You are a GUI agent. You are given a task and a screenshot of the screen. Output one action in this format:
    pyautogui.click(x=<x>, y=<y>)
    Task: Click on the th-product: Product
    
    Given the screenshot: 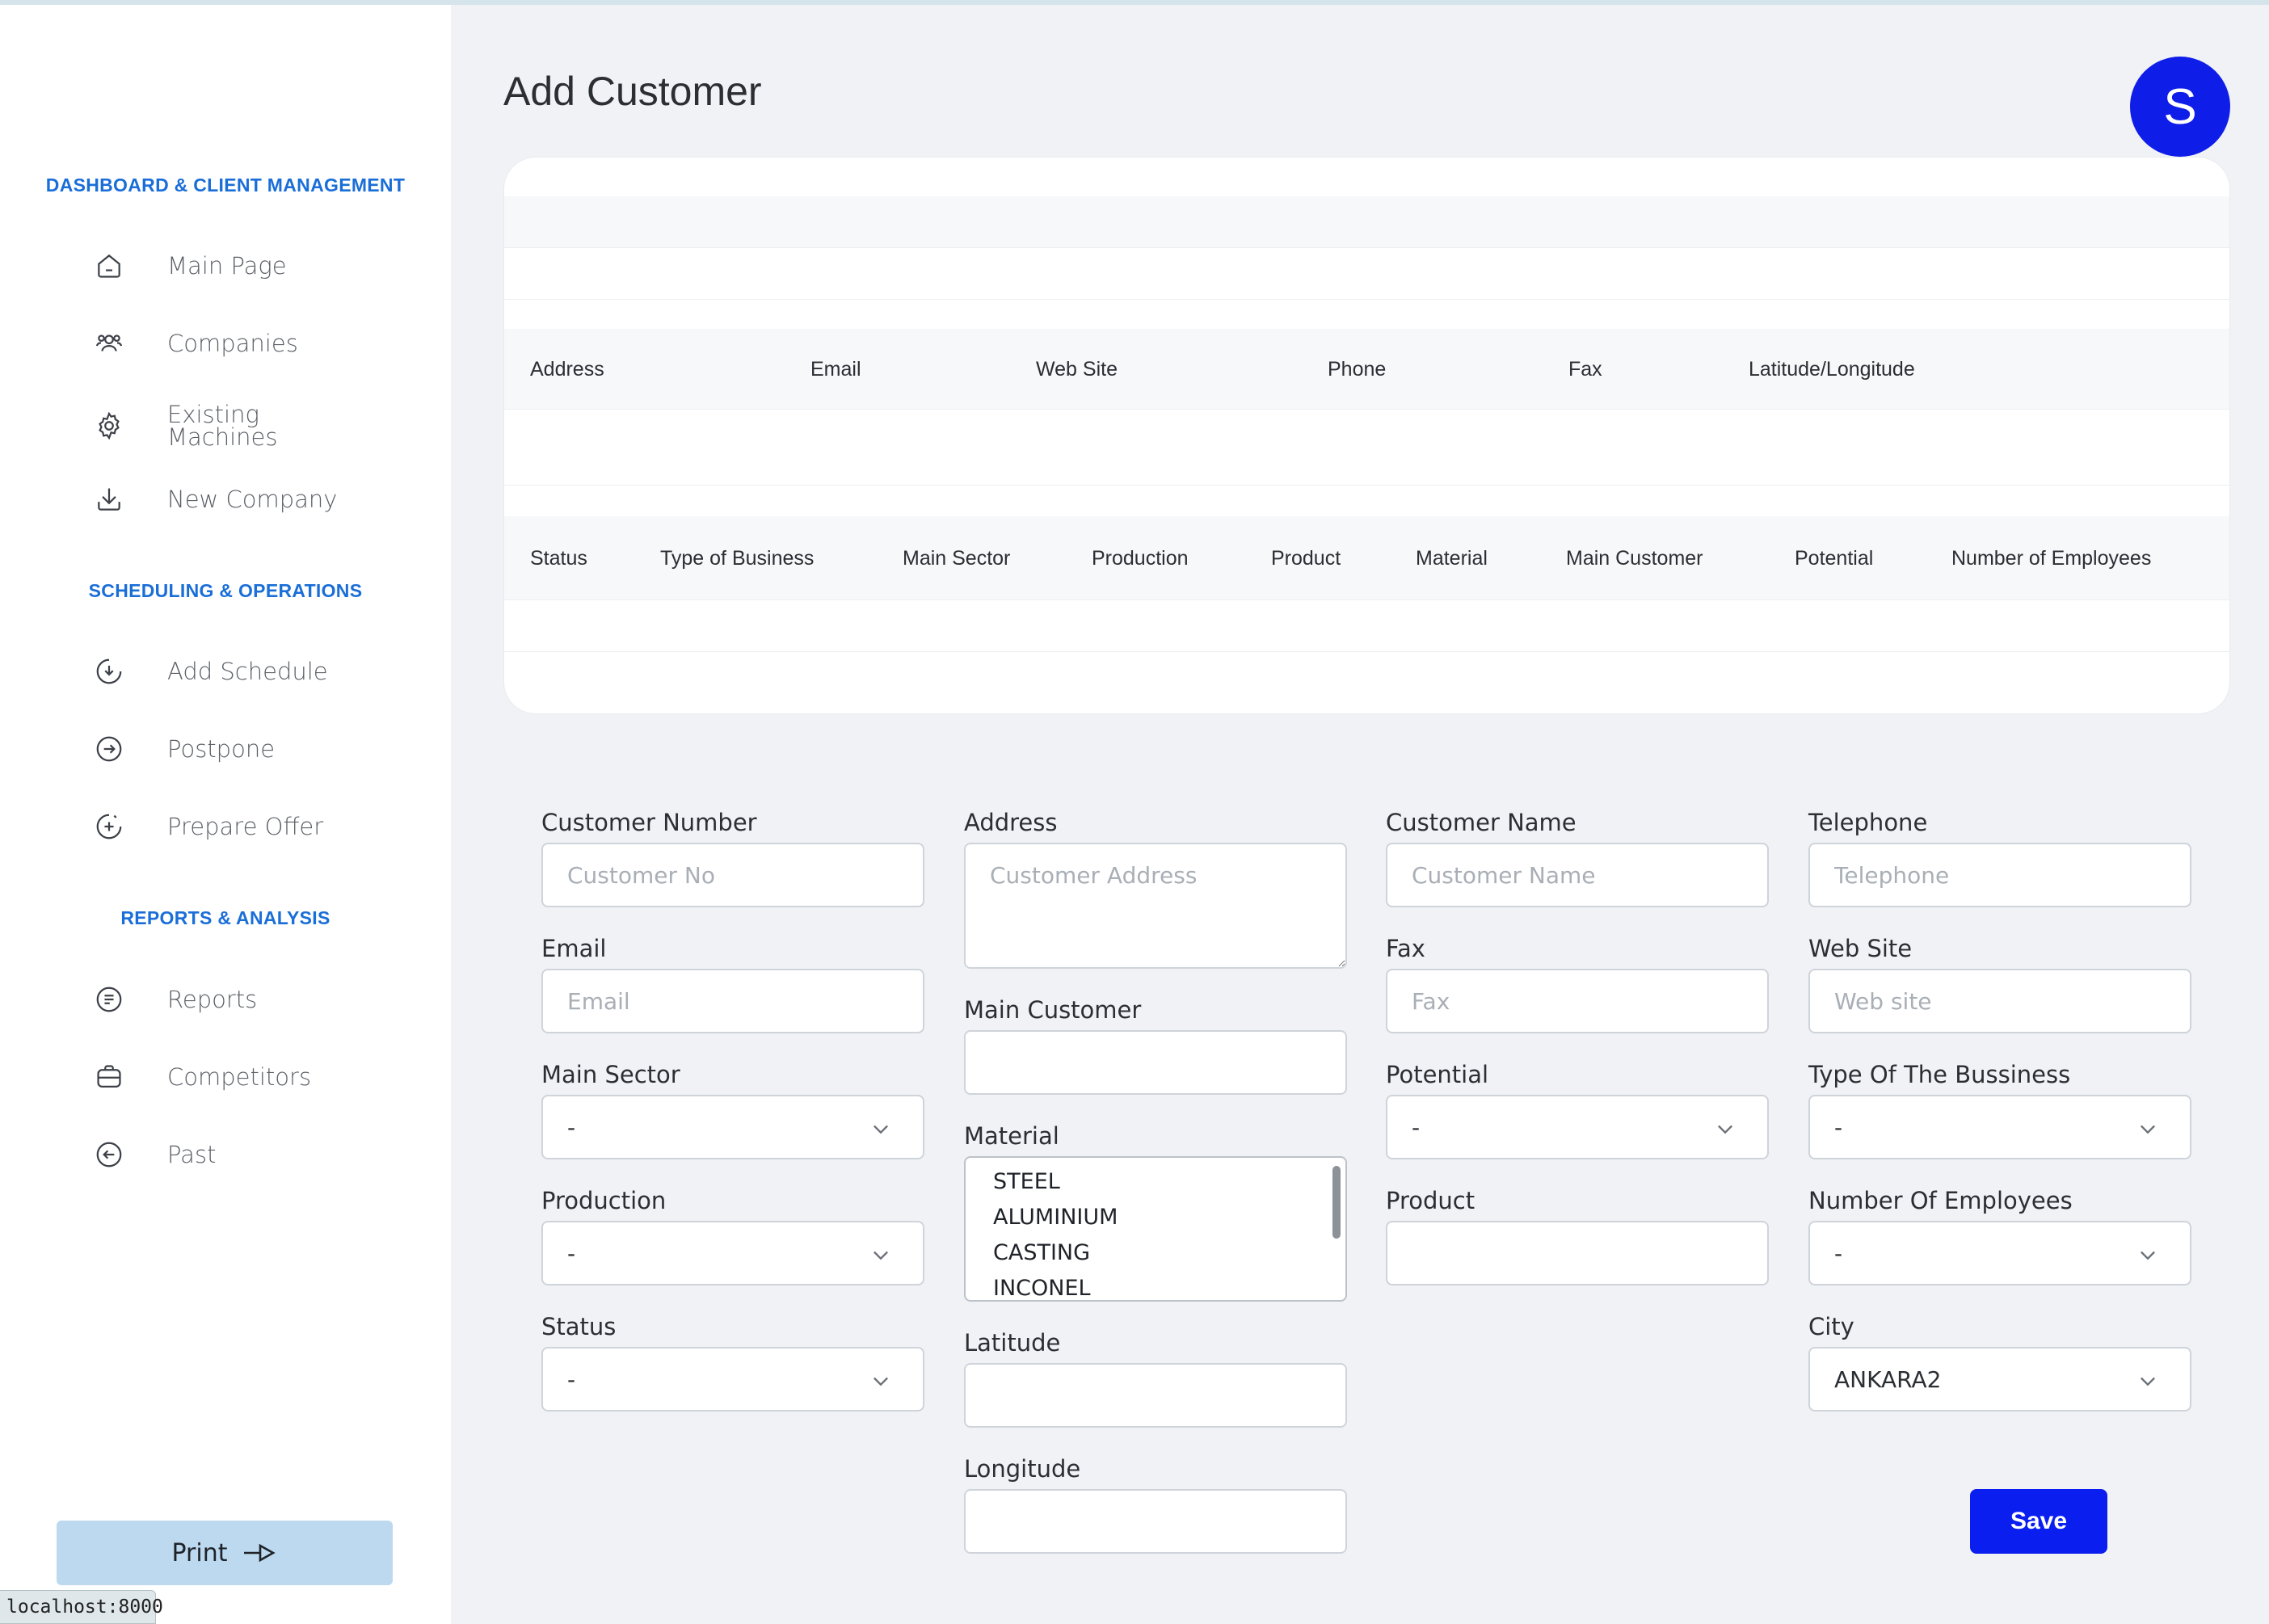 What is the action you would take?
    pyautogui.click(x=1306, y=558)
    